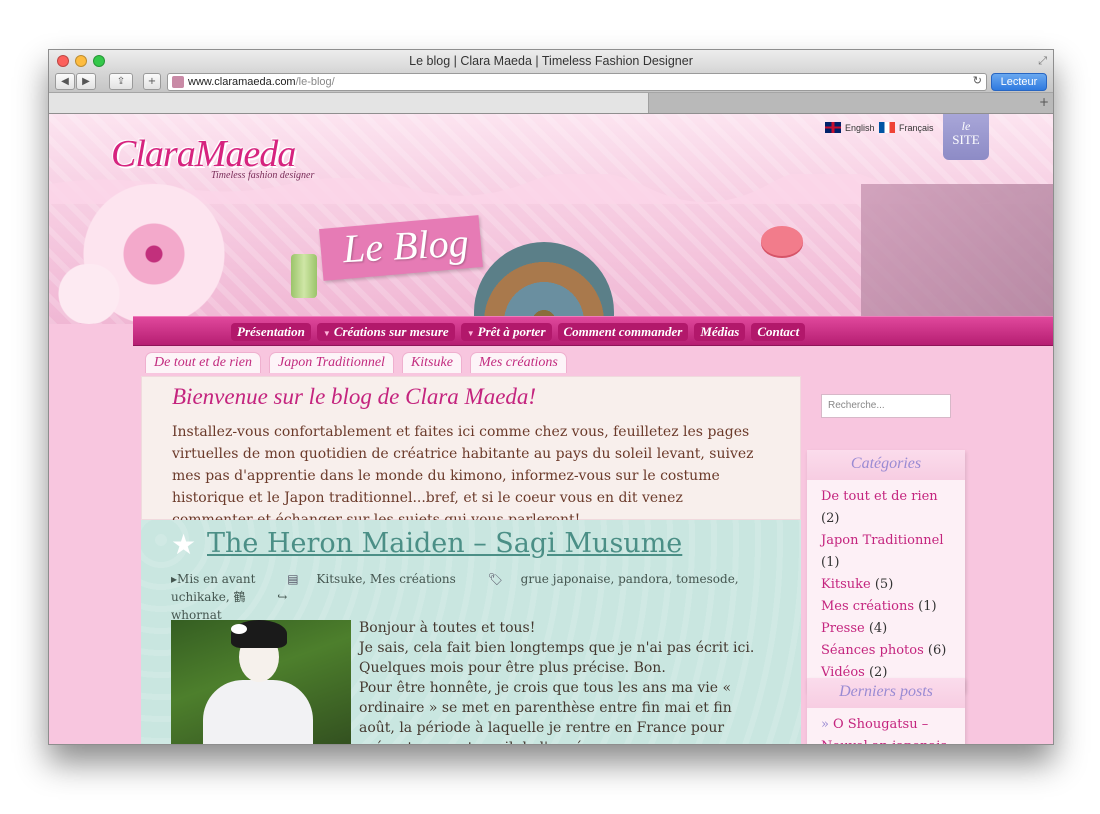 The width and height of the screenshot is (1100, 814). What do you see at coordinates (886, 508) in the screenshot?
I see `category-link: De tout et de rien (2)` at bounding box center [886, 508].